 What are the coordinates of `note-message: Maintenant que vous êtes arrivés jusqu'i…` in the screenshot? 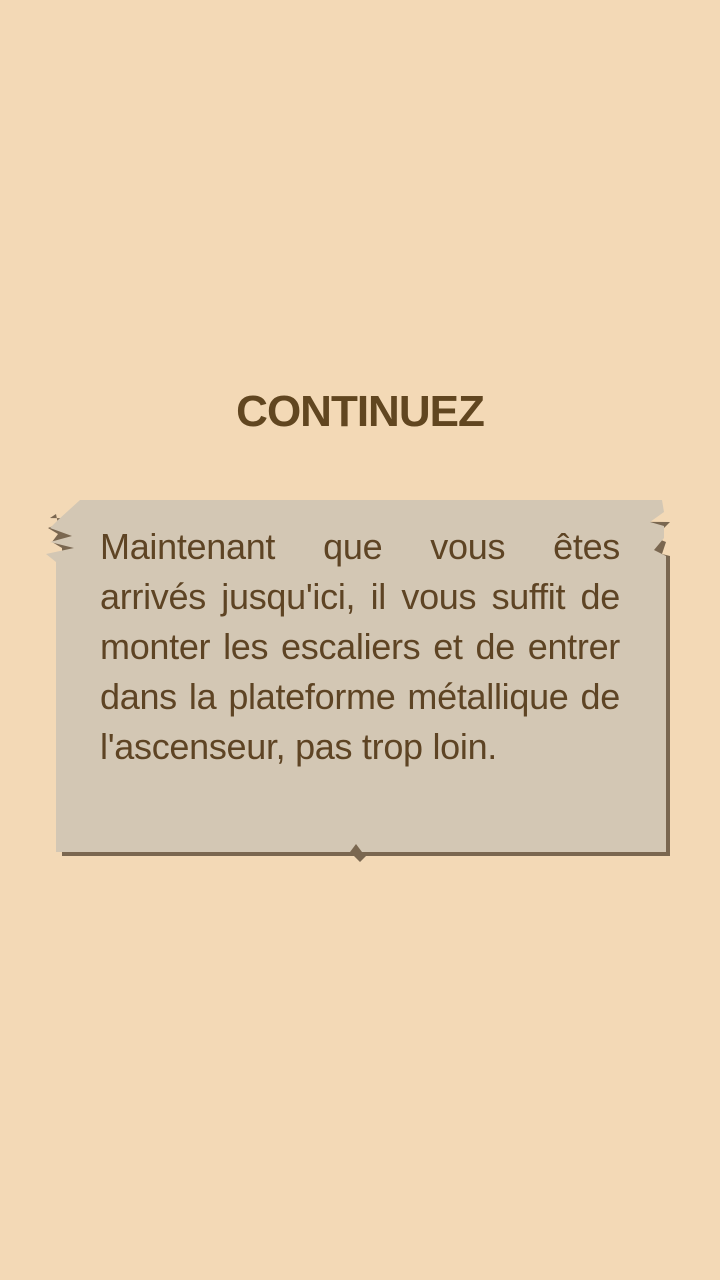 It's located at (360, 646).